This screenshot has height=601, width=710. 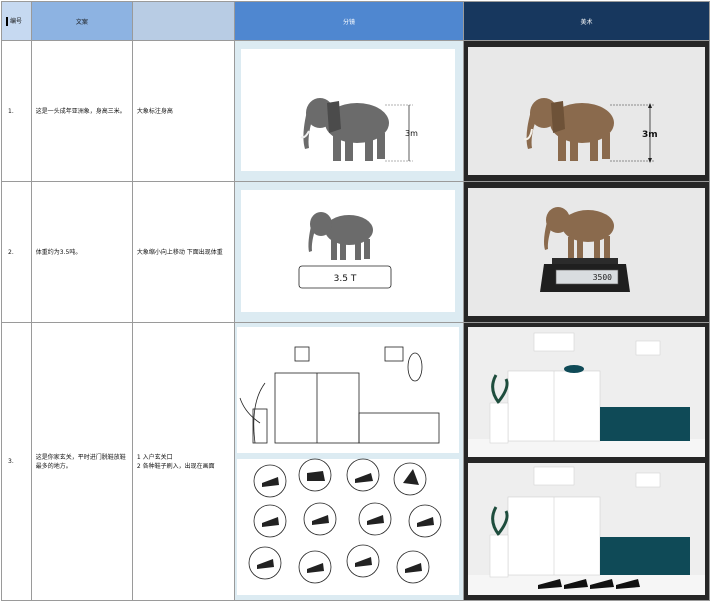 I want to click on note-text: 1 入户玄关口 2 各种鞋子刷入，出现在画面, so click(x=183, y=461).